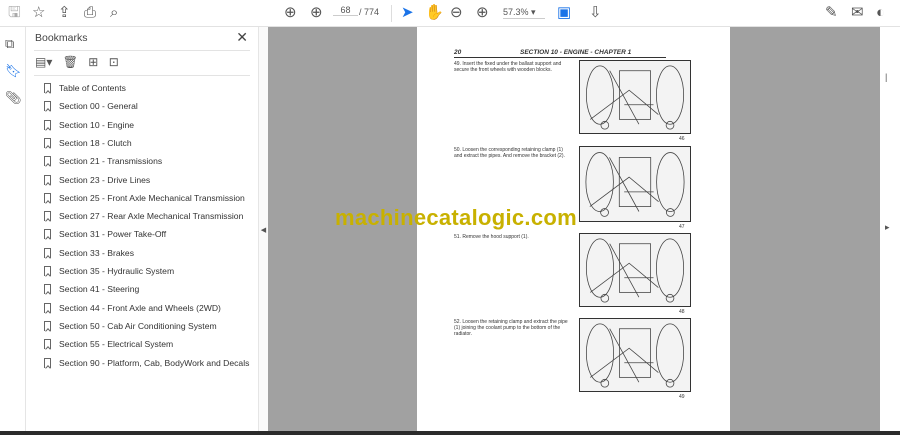 This screenshot has height=435, width=900. What do you see at coordinates (111, 161) in the screenshot?
I see `bookmark-label: Section 21 - Transmissions` at bounding box center [111, 161].